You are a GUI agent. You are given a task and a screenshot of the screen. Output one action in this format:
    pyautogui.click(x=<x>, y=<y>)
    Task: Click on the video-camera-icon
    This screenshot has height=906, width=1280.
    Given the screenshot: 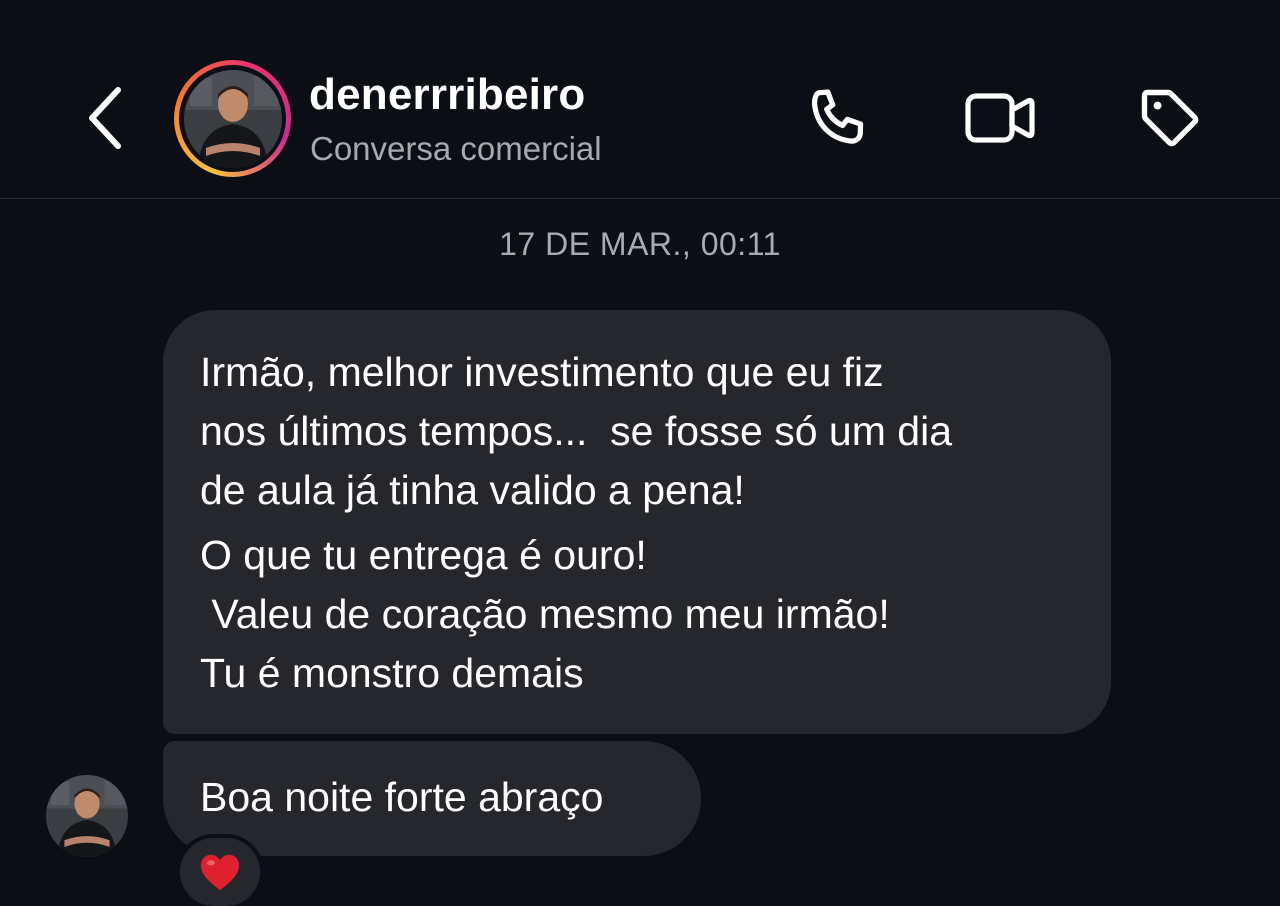 What is the action you would take?
    pyautogui.click(x=1000, y=118)
    